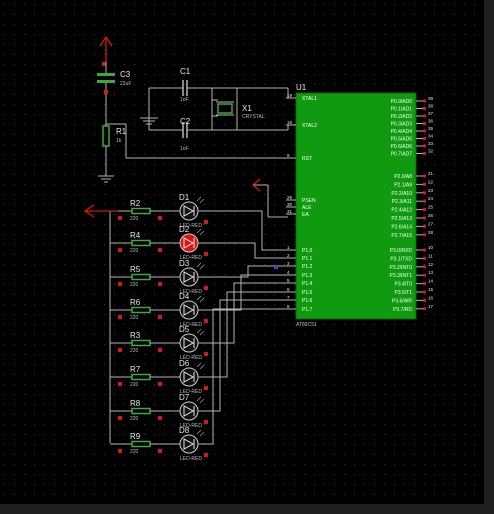 This screenshot has width=494, height=514. What do you see at coordinates (431, 181) in the screenshot?
I see `mcu-pin-number: 22` at bounding box center [431, 181].